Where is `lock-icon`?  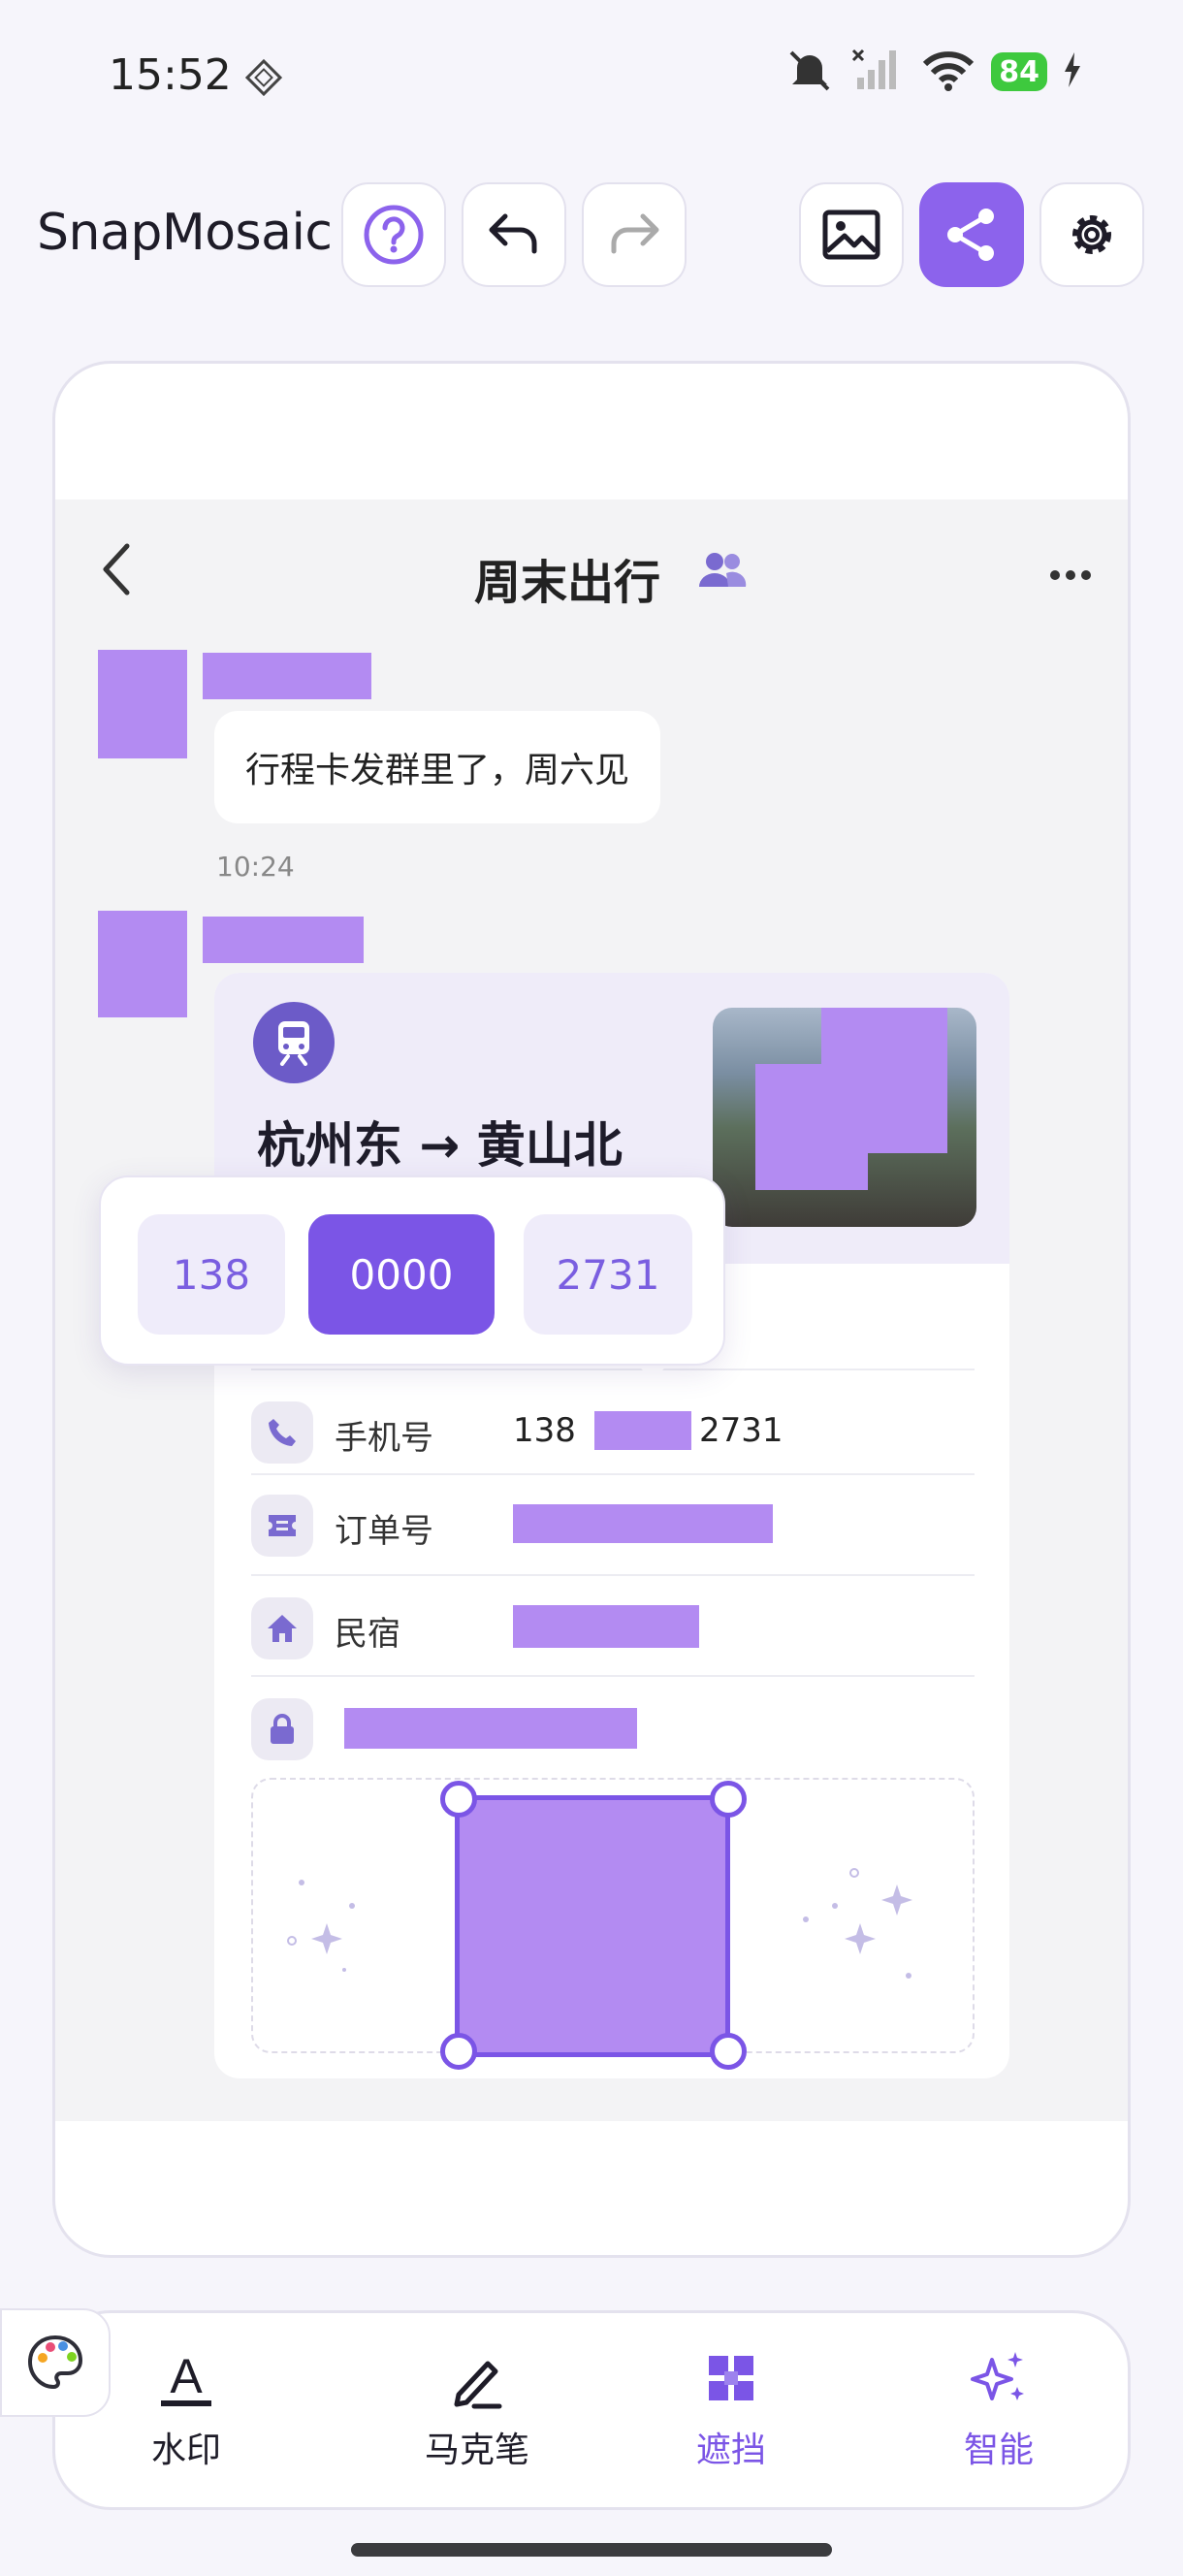 lock-icon is located at coordinates (282, 1729).